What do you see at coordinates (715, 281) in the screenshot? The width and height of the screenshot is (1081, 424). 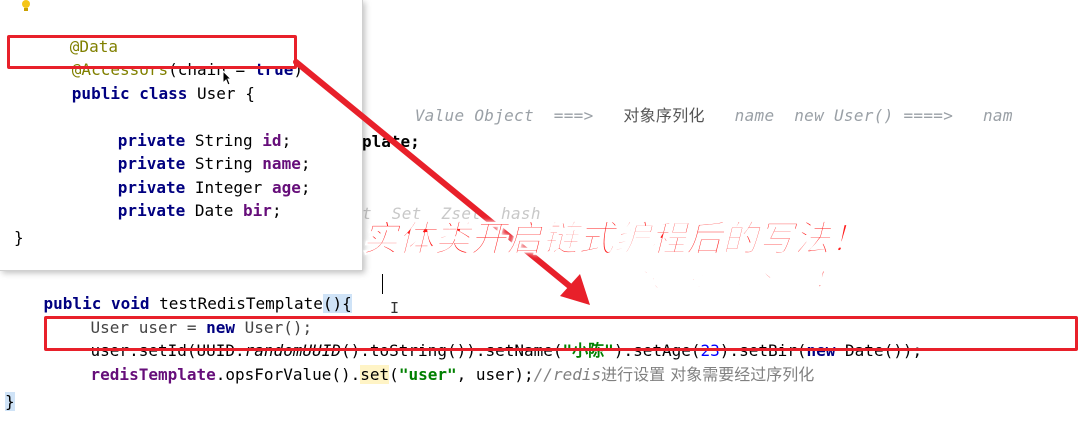 I see `subline-text: 可一次性设置多个属性！` at bounding box center [715, 281].